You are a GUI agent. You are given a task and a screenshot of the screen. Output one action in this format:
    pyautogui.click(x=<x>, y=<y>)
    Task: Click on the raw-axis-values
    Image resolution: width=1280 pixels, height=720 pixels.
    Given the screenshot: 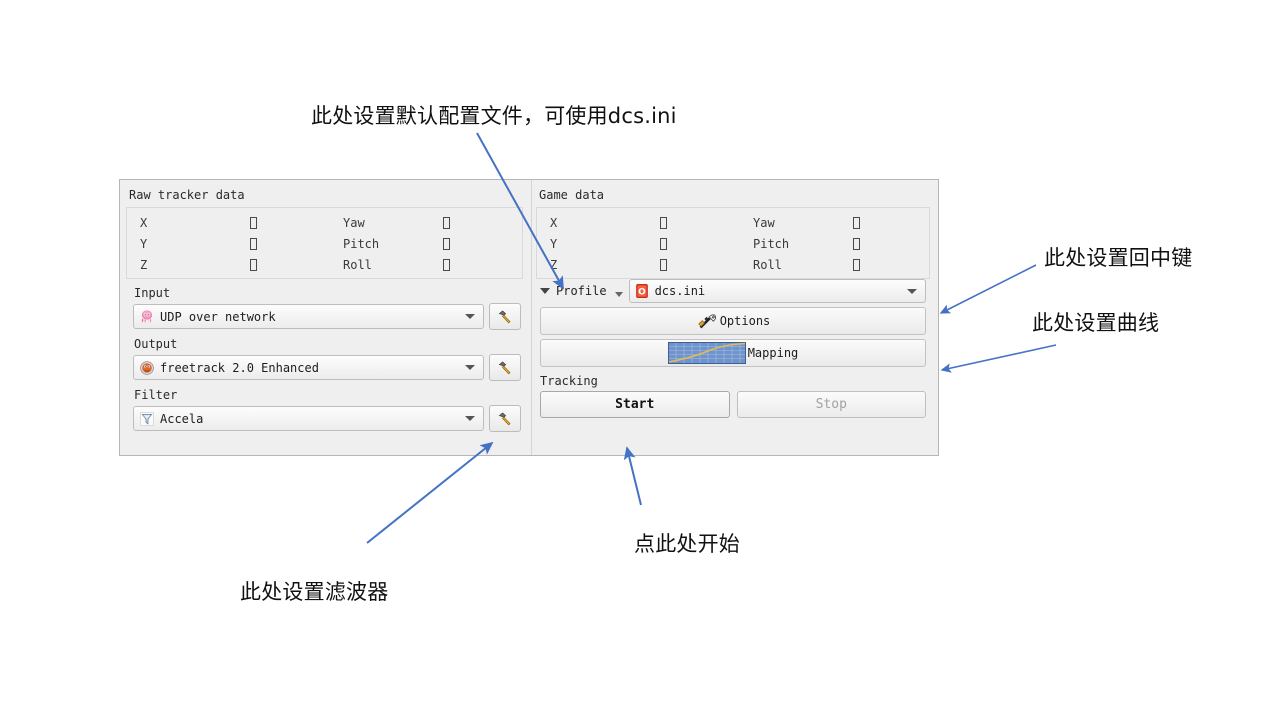 What is the action you would take?
    pyautogui.click(x=295, y=243)
    